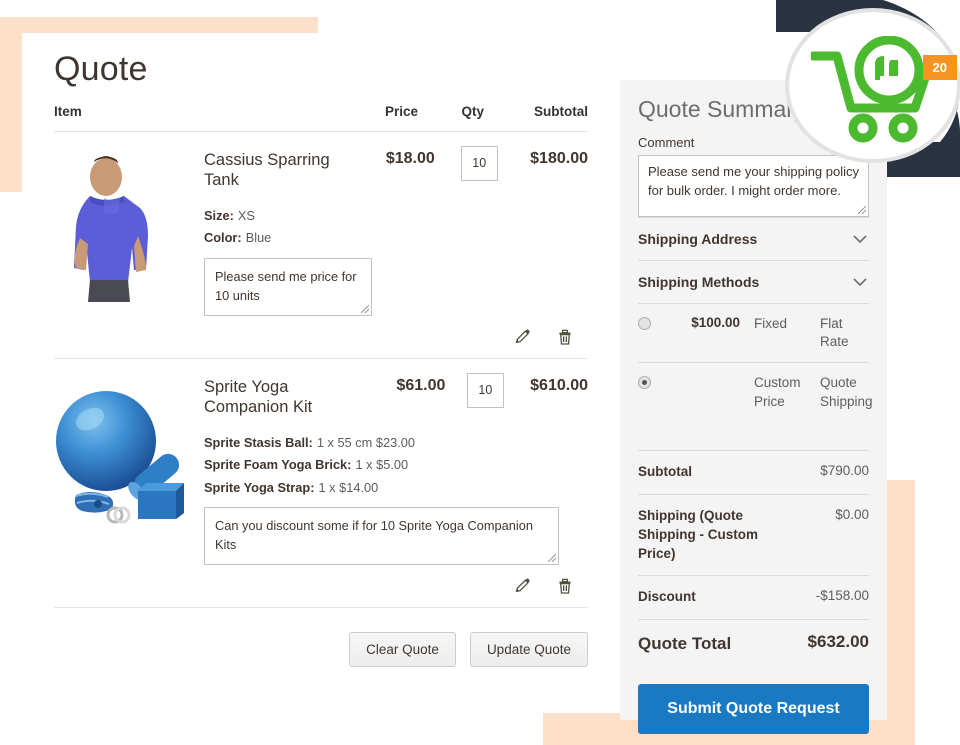 This screenshot has width=960, height=745. I want to click on product-name: Cassius Sparring Tank, so click(278, 168).